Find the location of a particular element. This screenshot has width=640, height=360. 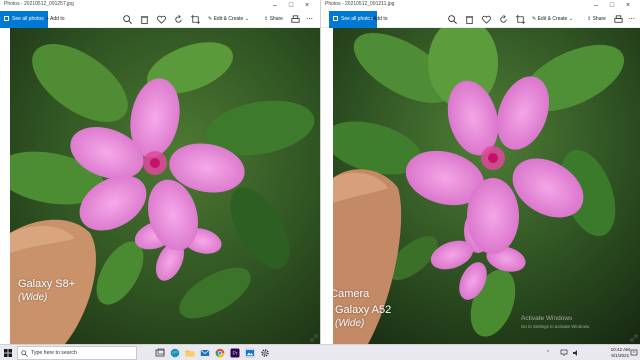

edge-browser-icon is located at coordinates (175, 353).